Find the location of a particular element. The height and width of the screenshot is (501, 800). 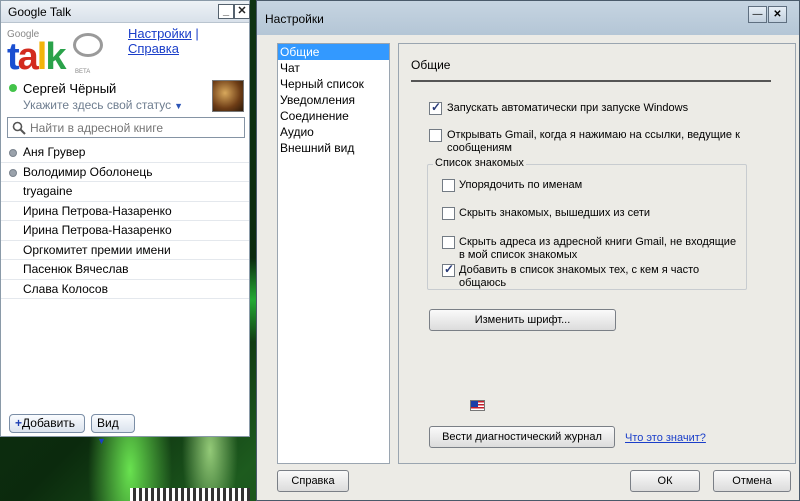

online-status-icon is located at coordinates (13, 88).